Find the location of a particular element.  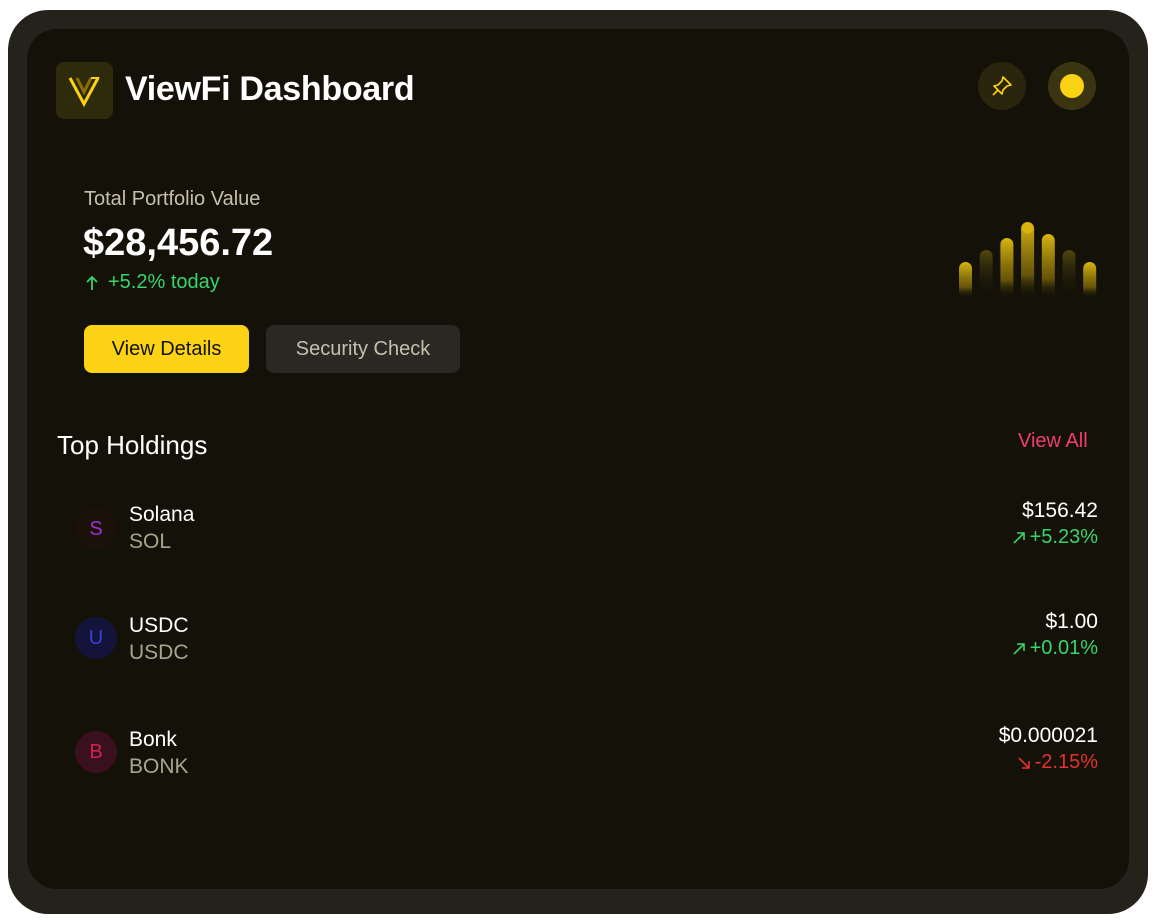

asset-change: -2.15% is located at coordinates (1057, 762).